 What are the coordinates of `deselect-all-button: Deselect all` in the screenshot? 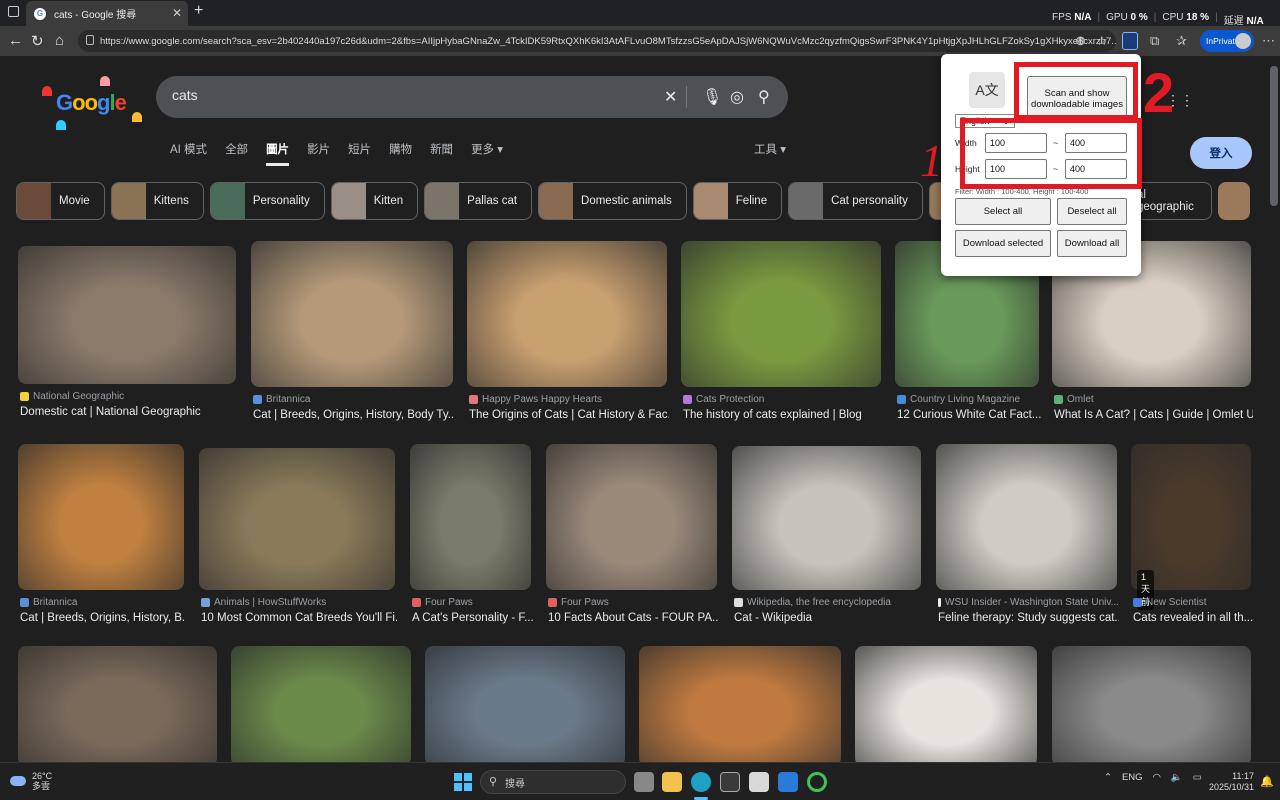 It's located at (1092, 211).